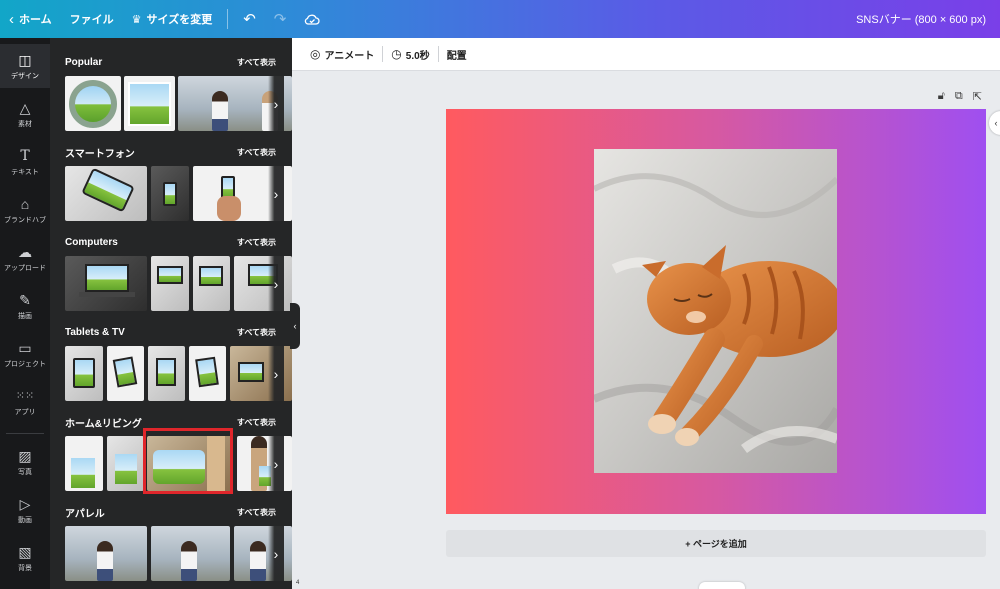  Describe the element at coordinates (722, 585) in the screenshot. I see `page-scroll-handle` at that location.